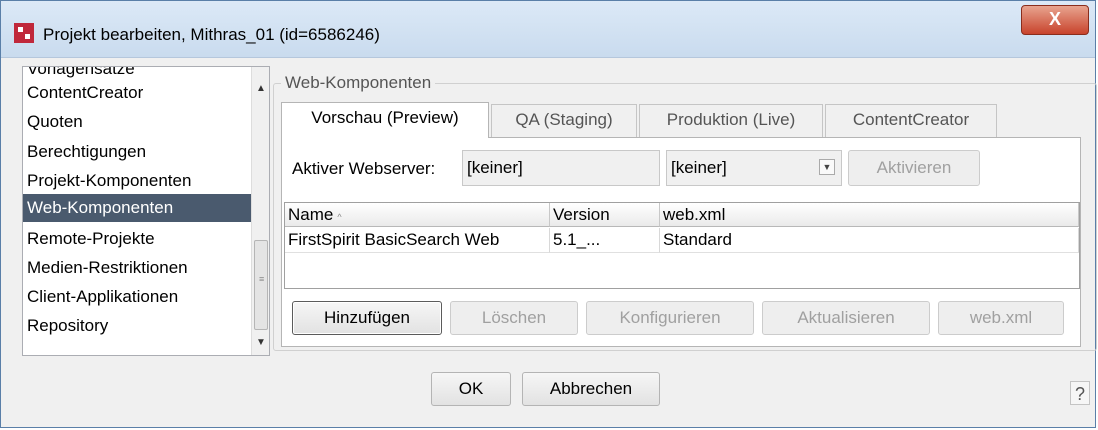 This screenshot has height=430, width=1098. I want to click on tab-contentcreator: ContentCreator, so click(911, 121).